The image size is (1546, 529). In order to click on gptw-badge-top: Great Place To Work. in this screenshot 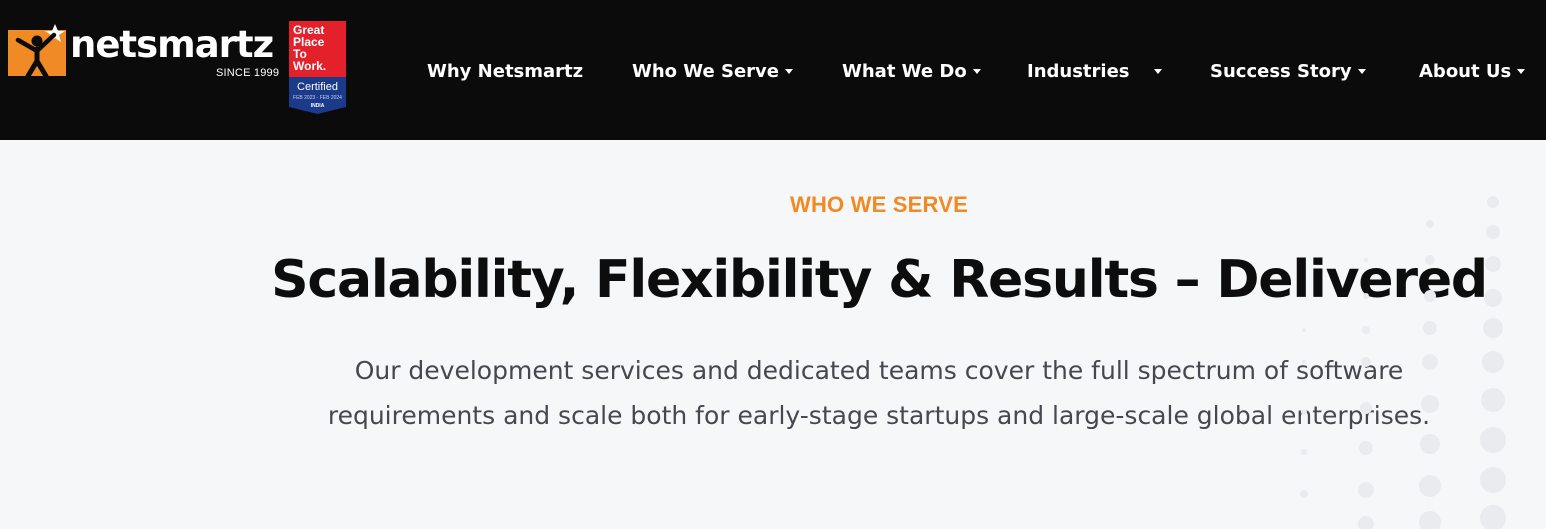, I will do `click(317, 49)`.